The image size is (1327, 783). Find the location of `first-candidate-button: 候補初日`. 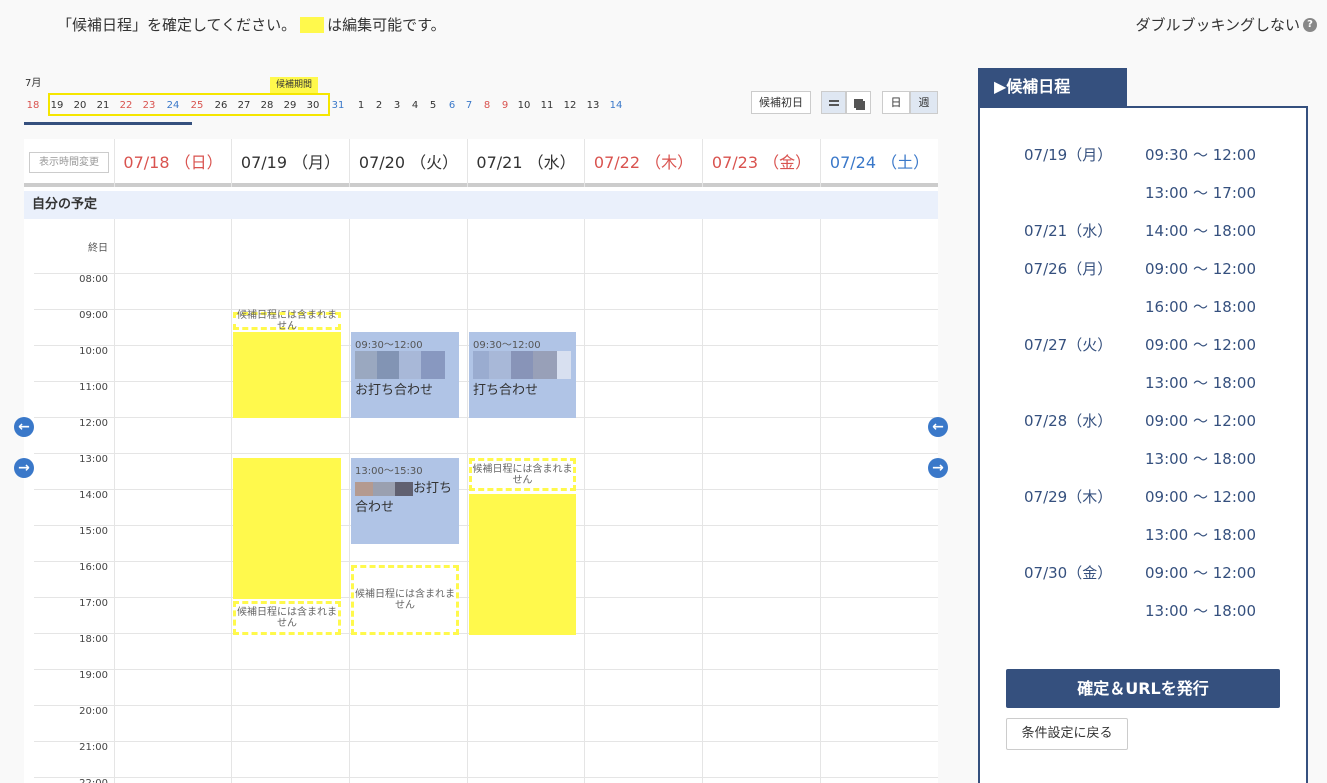

first-candidate-button: 候補初日 is located at coordinates (781, 102).